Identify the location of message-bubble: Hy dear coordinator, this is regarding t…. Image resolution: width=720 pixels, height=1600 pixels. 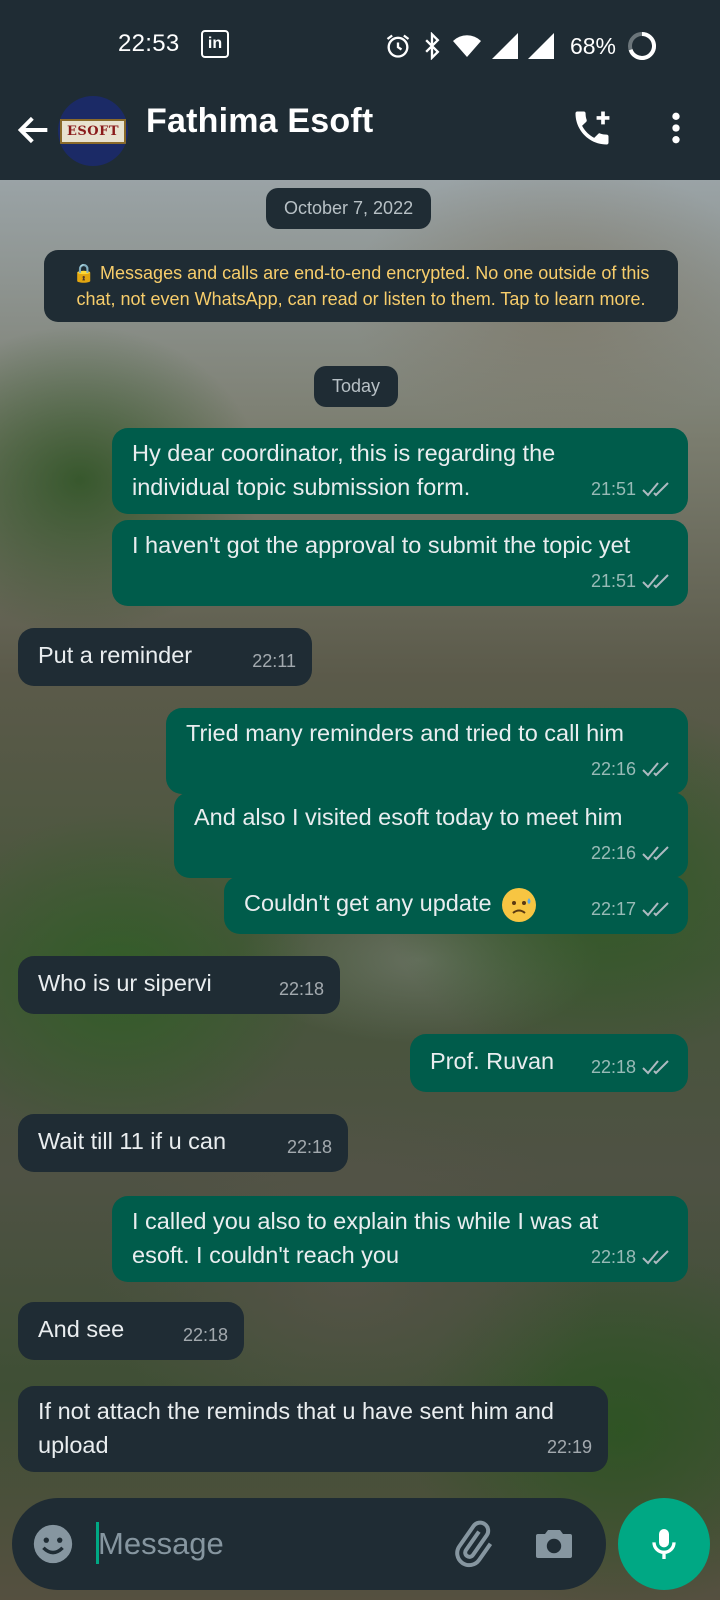
(400, 471).